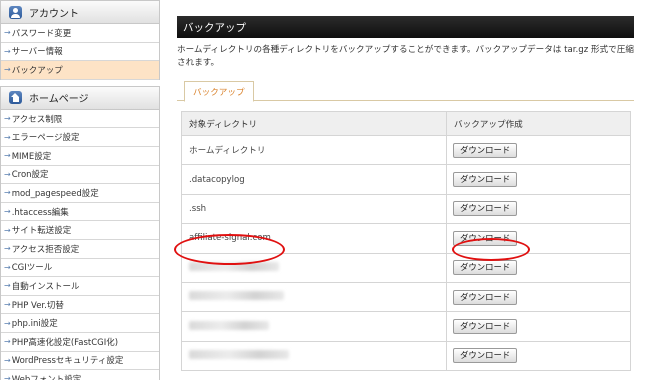 The image size is (650, 380). I want to click on page-title: バックアップ, so click(405, 27).